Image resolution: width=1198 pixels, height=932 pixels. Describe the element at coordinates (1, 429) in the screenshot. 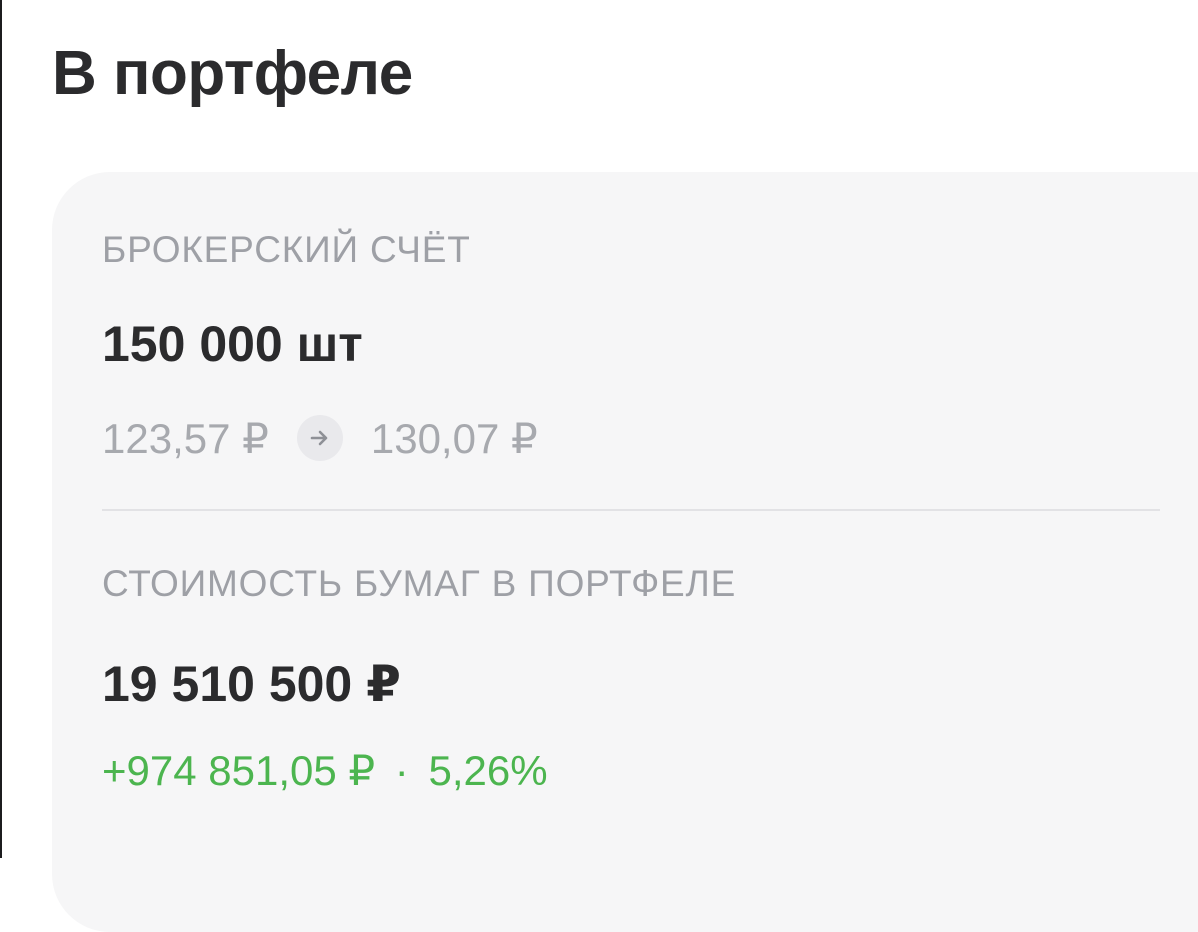

I see `window-left-edge` at that location.